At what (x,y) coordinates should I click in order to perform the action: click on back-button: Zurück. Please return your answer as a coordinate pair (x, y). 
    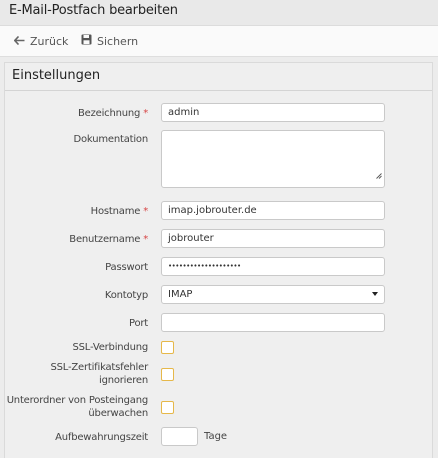
    Looking at the image, I should click on (41, 41).